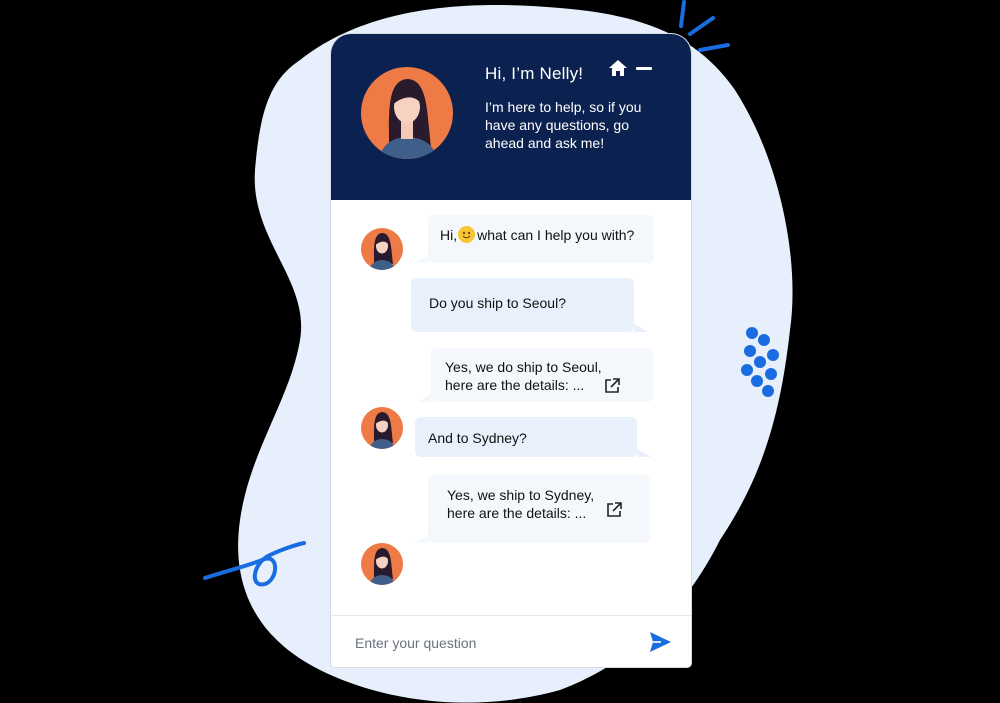 This screenshot has width=1000, height=703. Describe the element at coordinates (556, 235) in the screenshot. I see `message-text-part: what can I help you with?` at that location.